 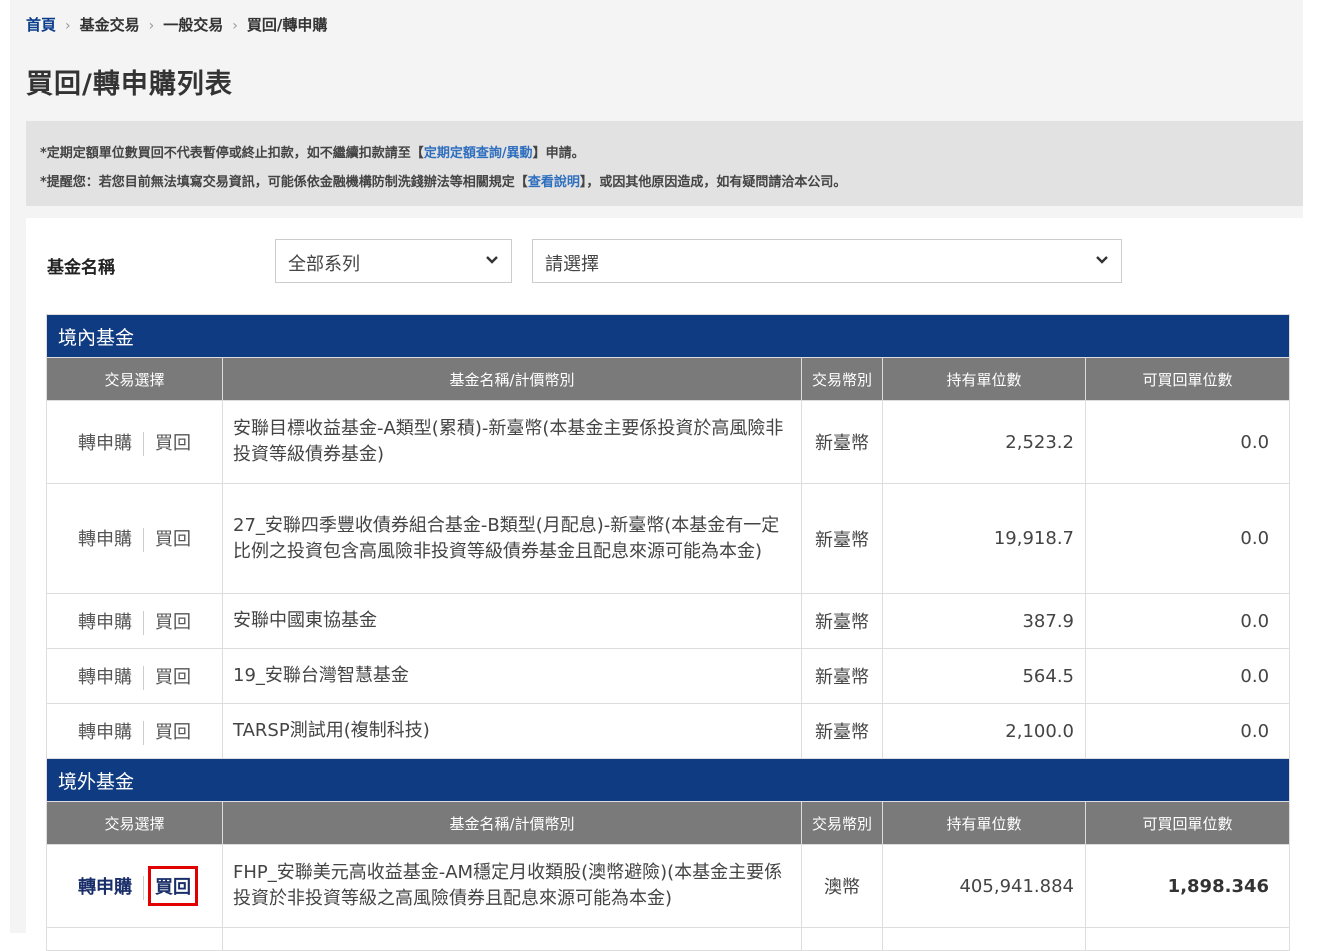 What do you see at coordinates (554, 182) in the screenshot?
I see `view-explanation-link: 查看說明` at bounding box center [554, 182].